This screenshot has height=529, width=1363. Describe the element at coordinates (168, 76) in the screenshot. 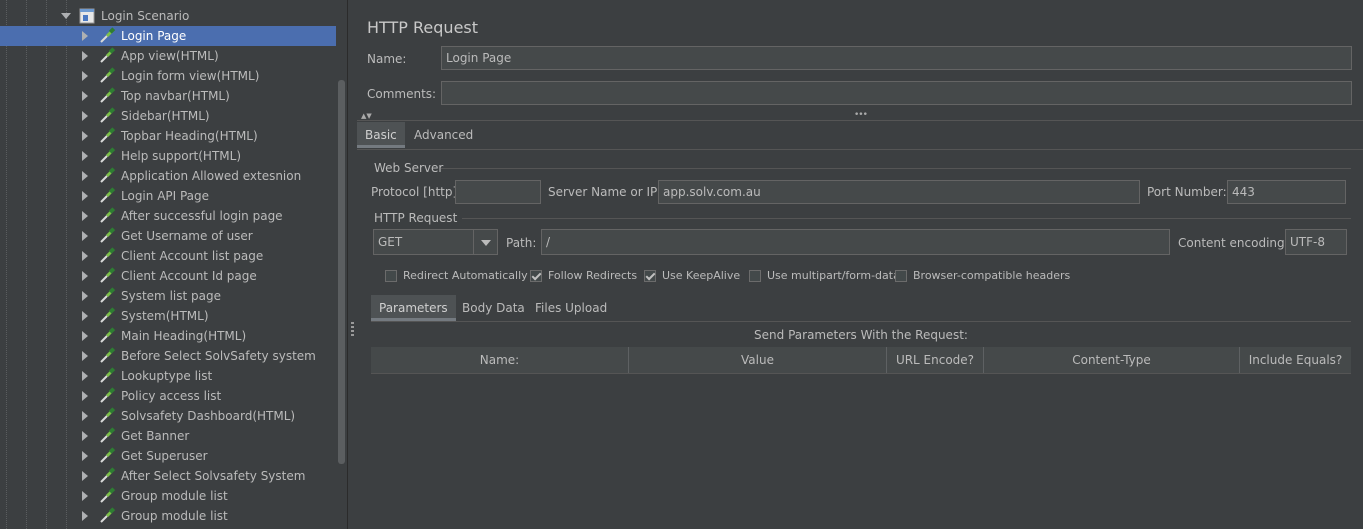

I see `tree-item: Login form view(HTML)` at that location.